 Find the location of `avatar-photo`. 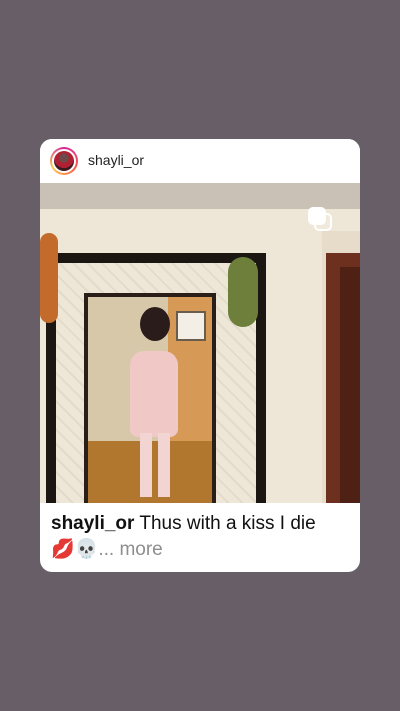

avatar-photo is located at coordinates (64, 161).